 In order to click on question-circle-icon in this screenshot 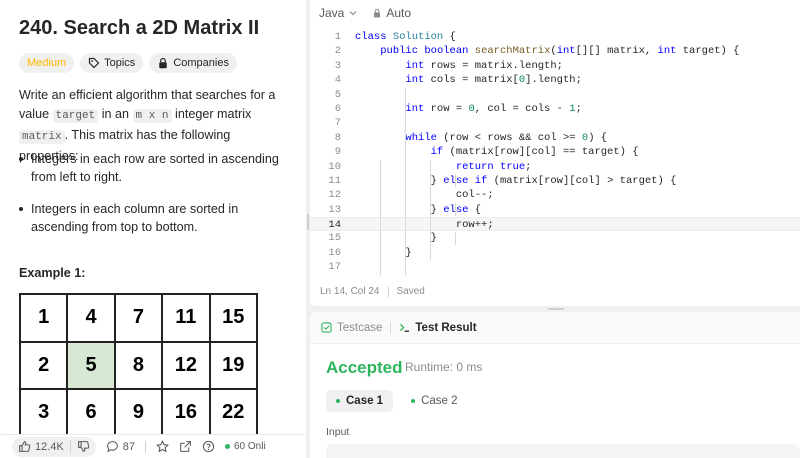, I will do `click(208, 446)`.